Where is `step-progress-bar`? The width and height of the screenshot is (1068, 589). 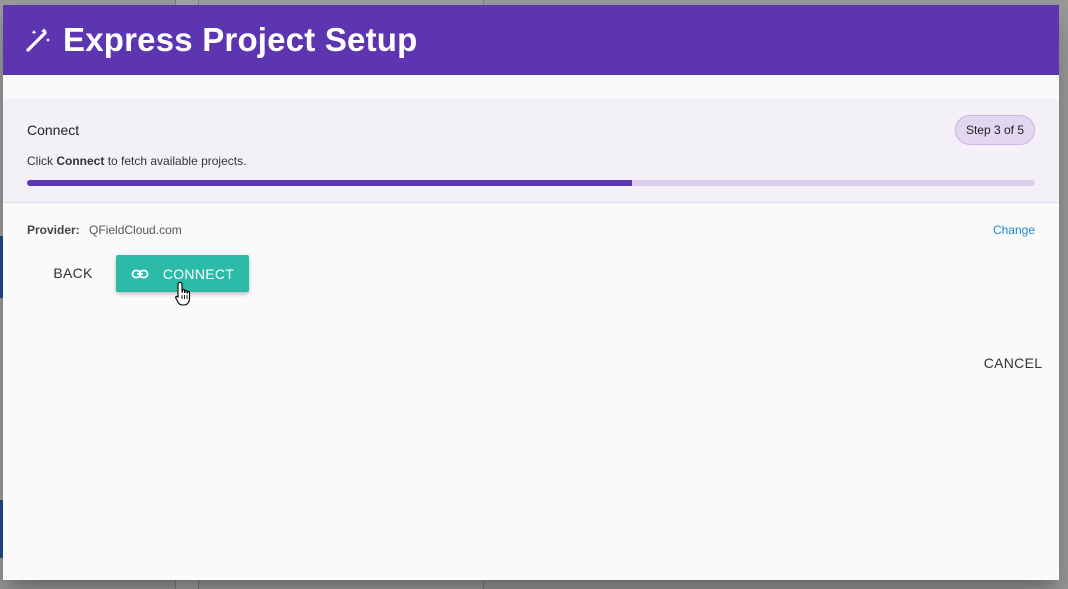 step-progress-bar is located at coordinates (531, 183).